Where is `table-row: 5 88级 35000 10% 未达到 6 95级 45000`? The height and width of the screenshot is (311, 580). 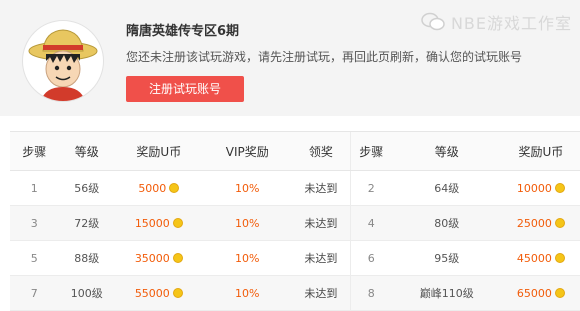 table-row: 5 88级 35000 10% 未达到 6 95级 45000 is located at coordinates (295, 258).